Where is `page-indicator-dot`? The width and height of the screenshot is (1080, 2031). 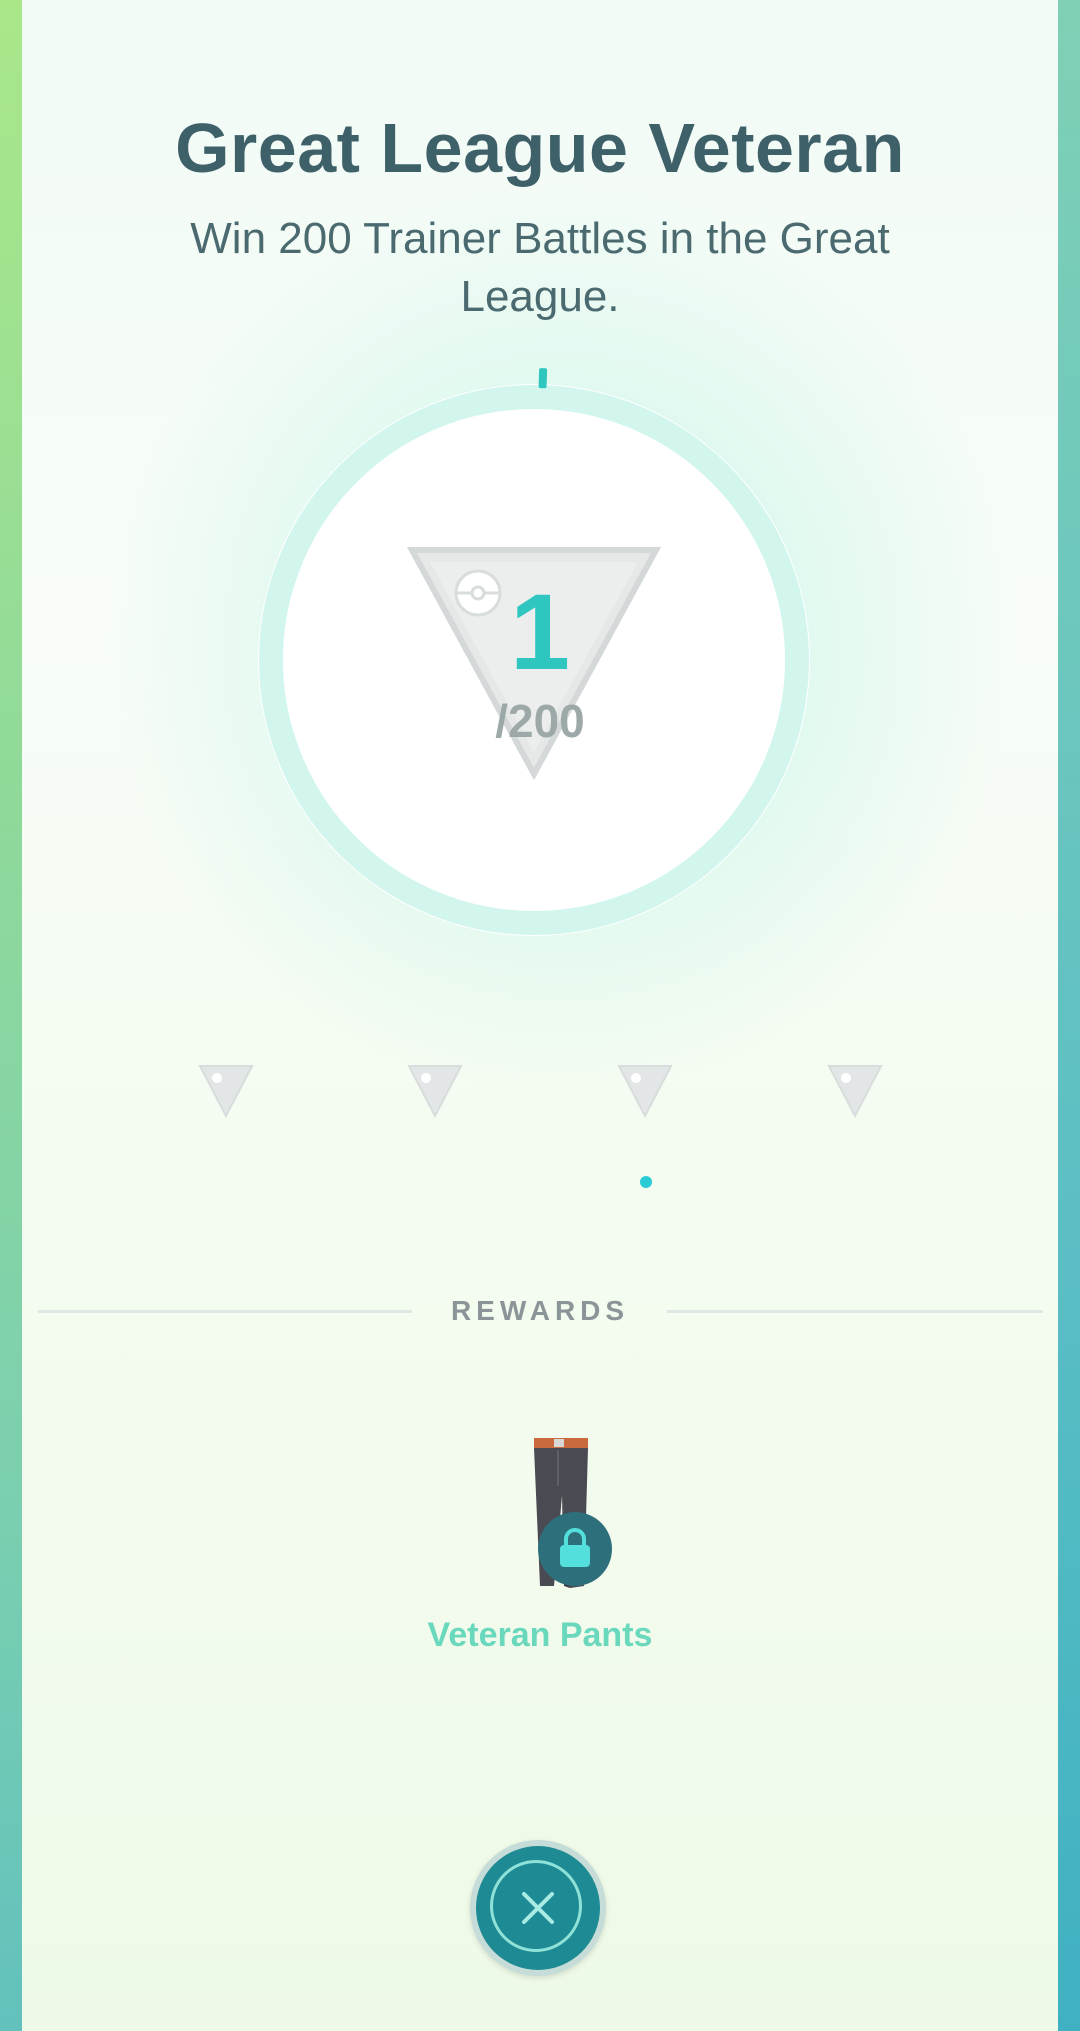 page-indicator-dot is located at coordinates (646, 1182).